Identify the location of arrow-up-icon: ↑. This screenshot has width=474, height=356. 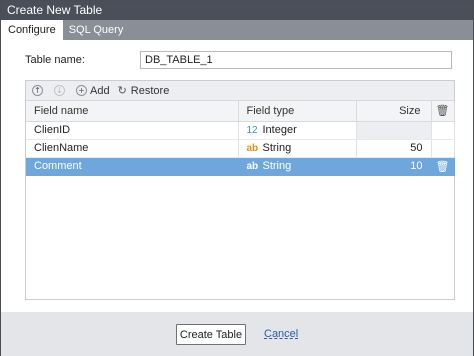
(37, 90).